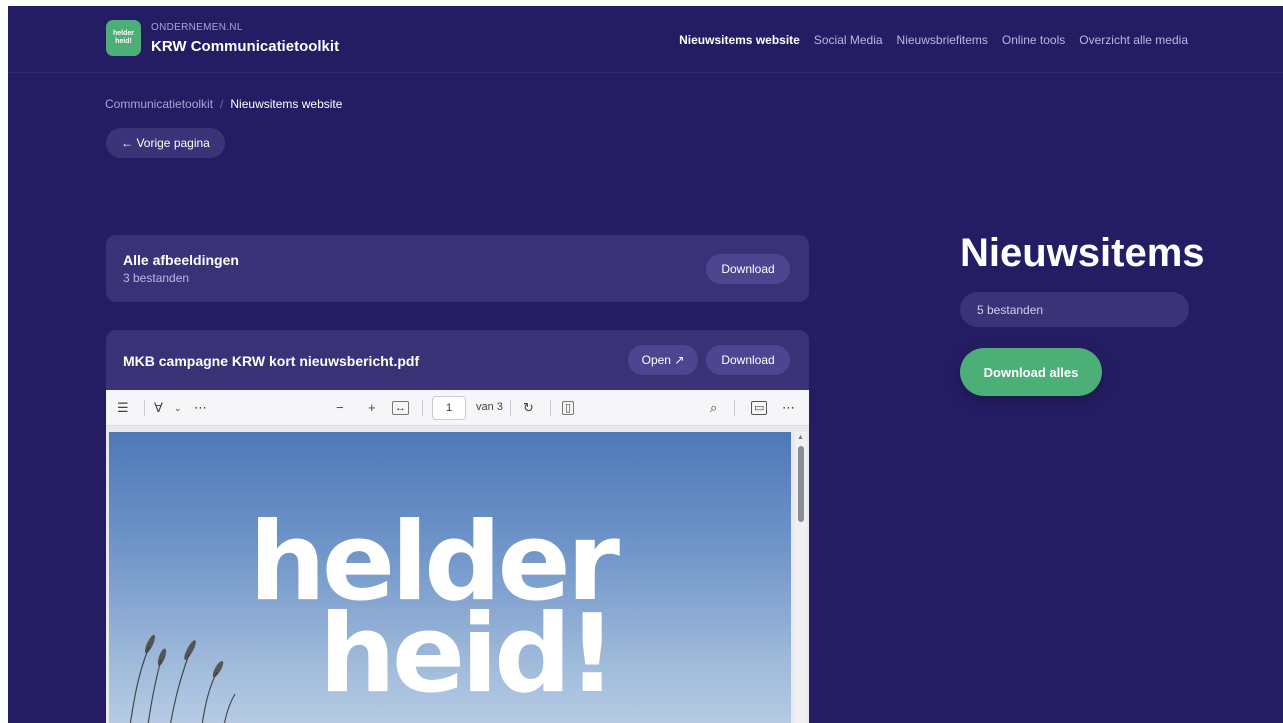  I want to click on scroll-thumb, so click(801, 484).